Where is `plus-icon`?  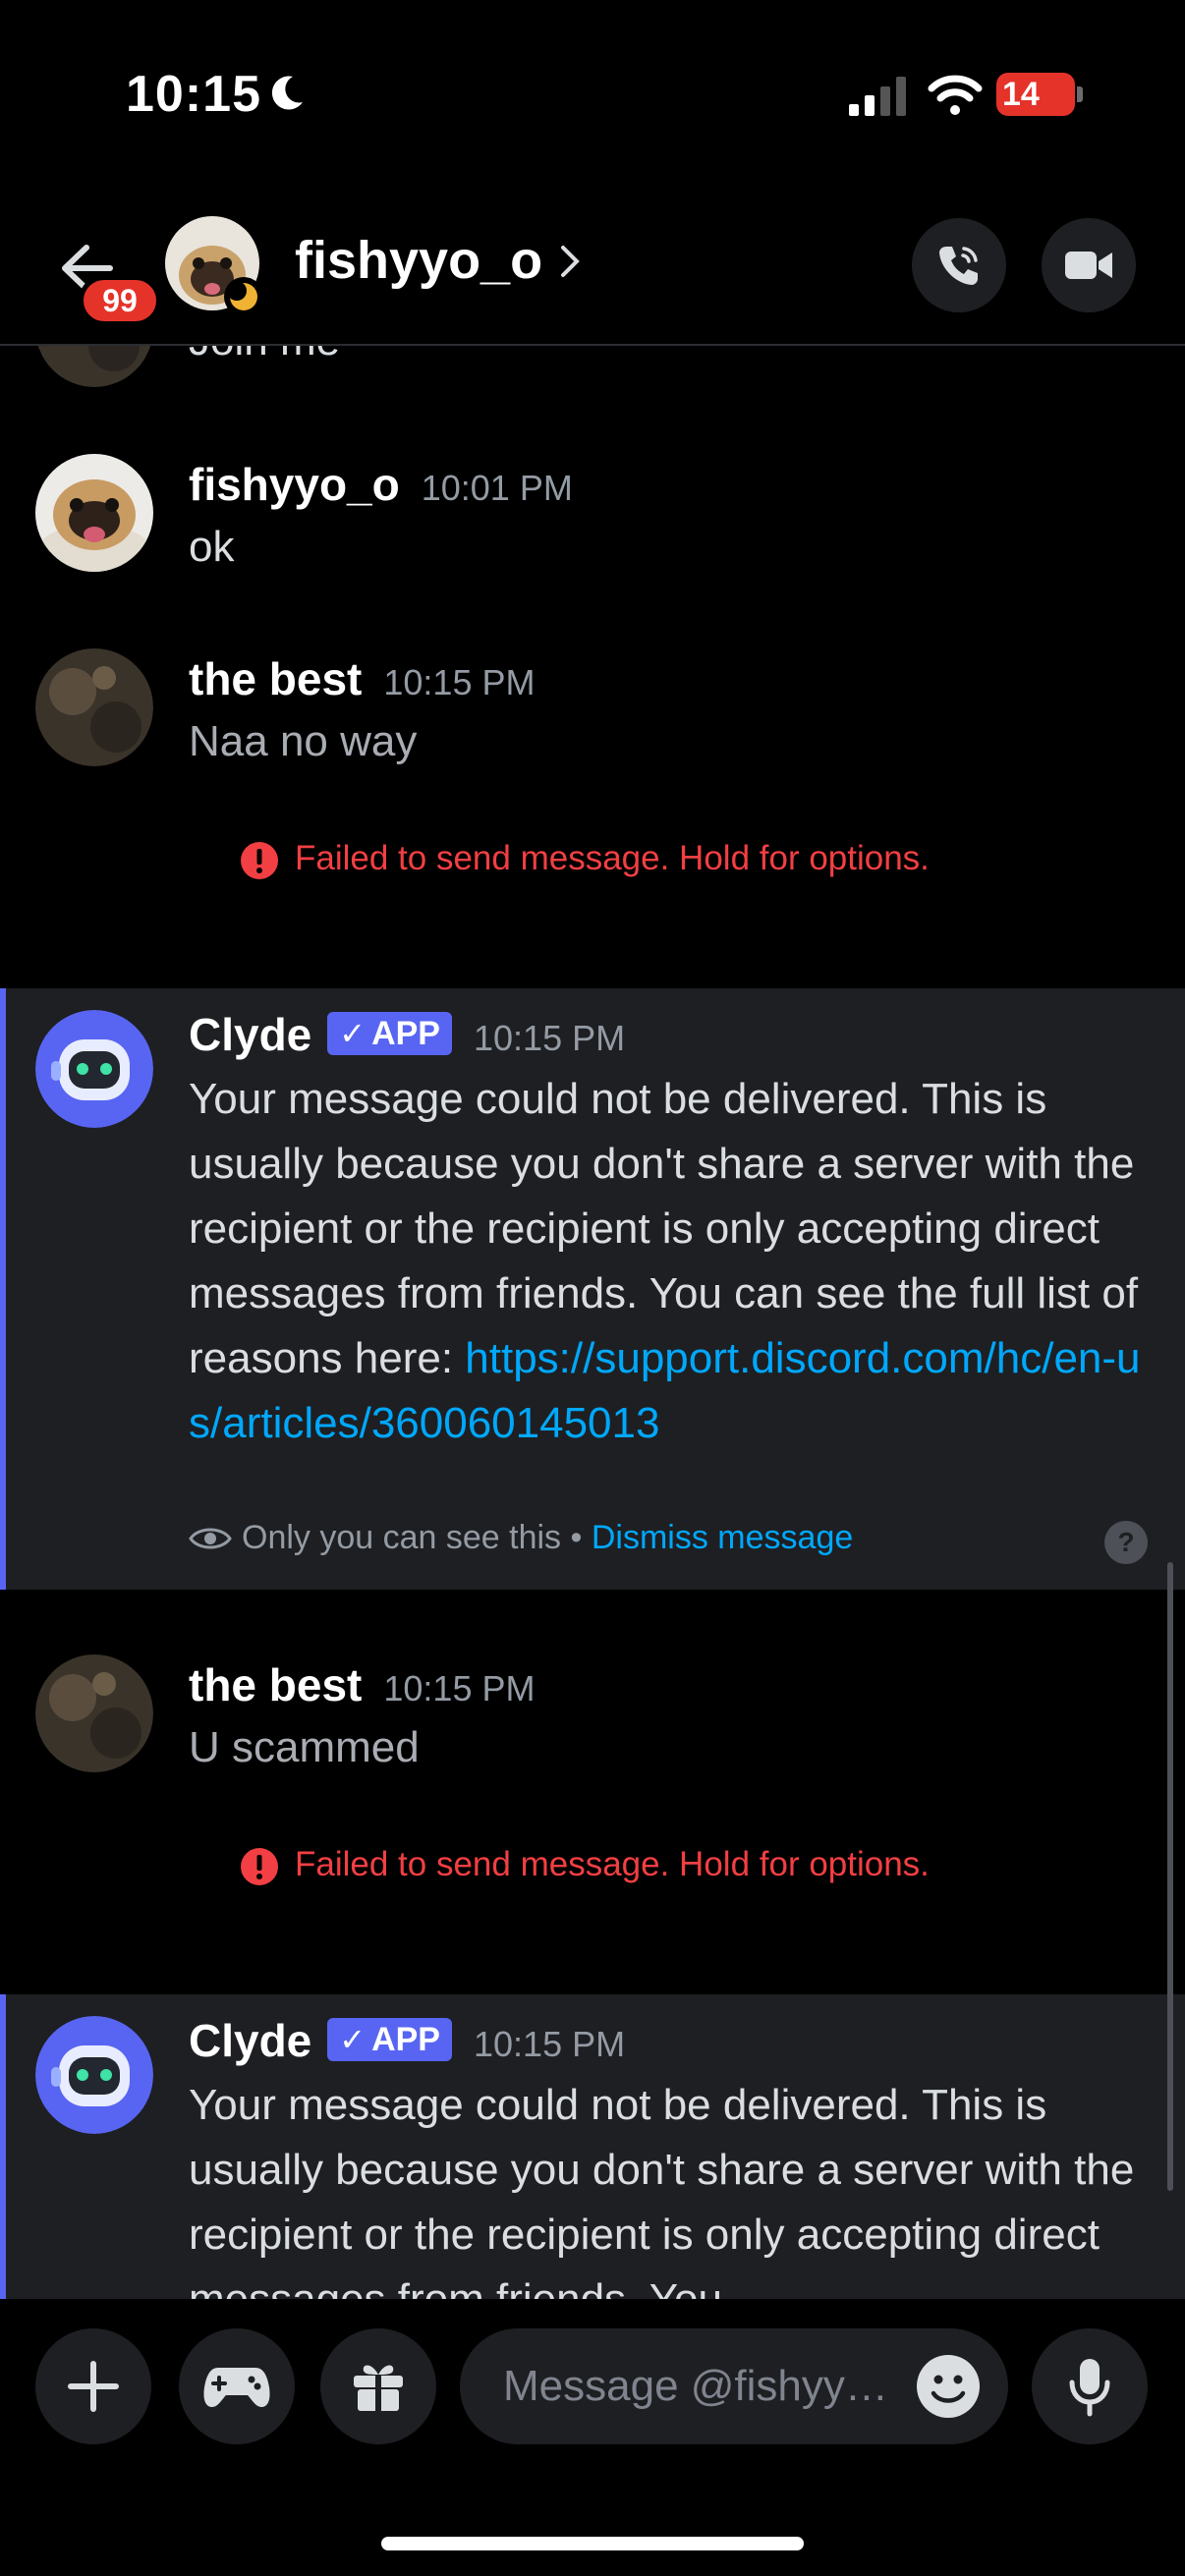 plus-icon is located at coordinates (93, 2386).